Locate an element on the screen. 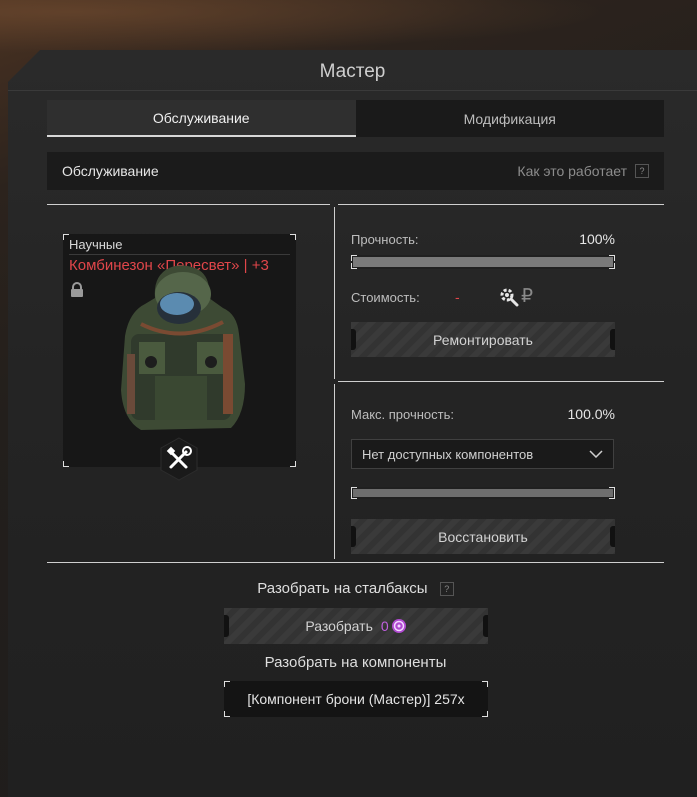 The height and width of the screenshot is (797, 697). lock-icon is located at coordinates (77, 289).